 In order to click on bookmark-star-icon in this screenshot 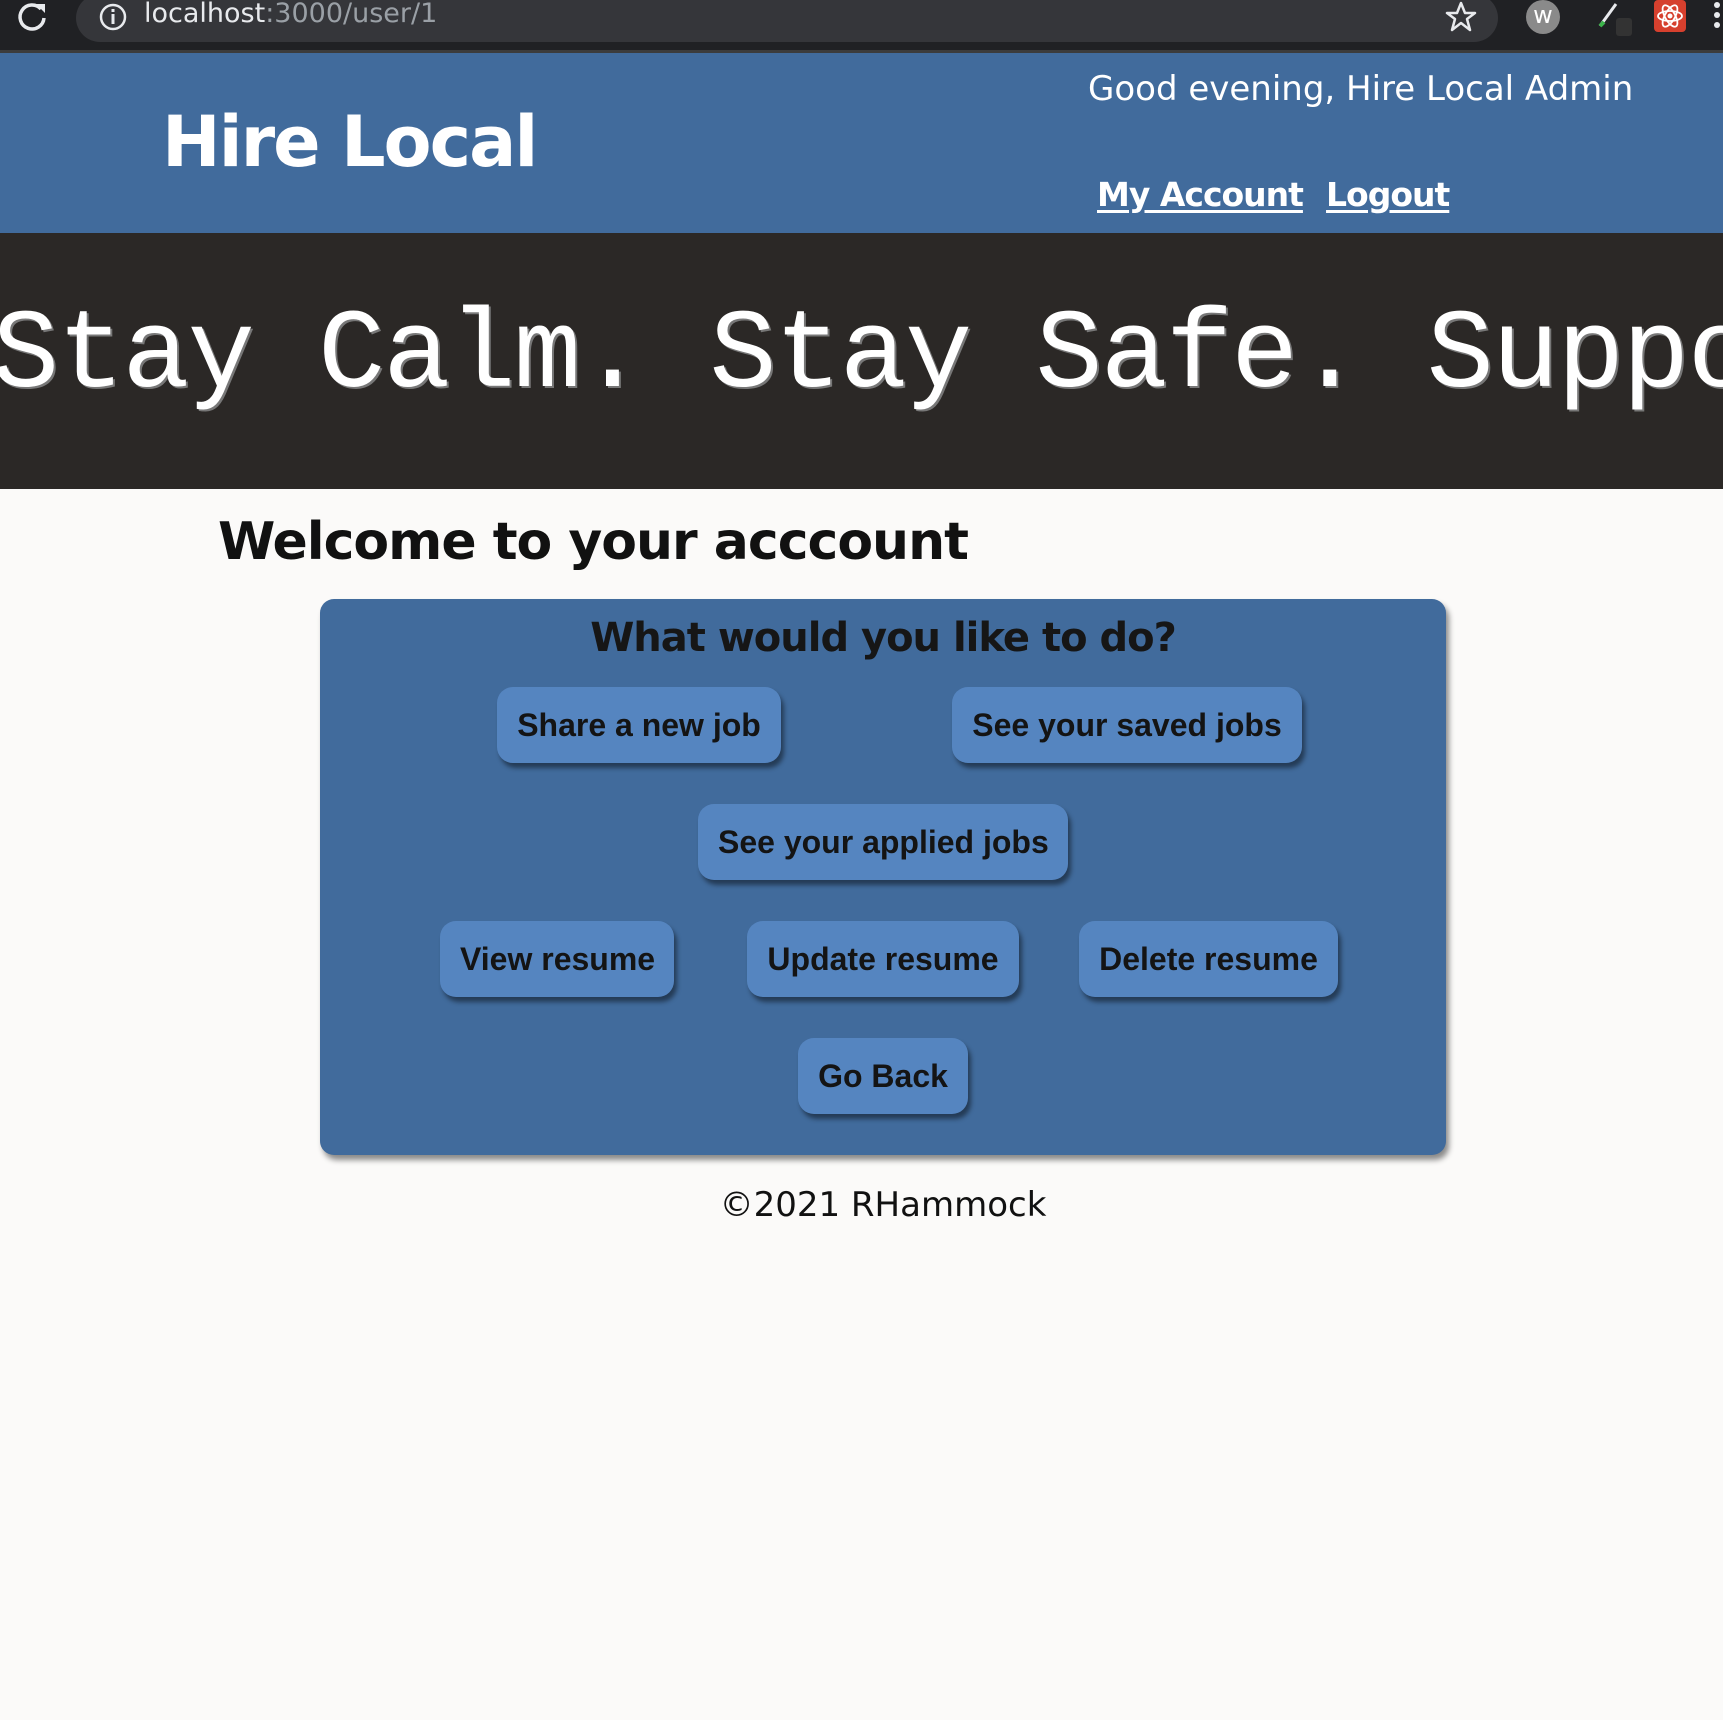, I will do `click(1461, 17)`.